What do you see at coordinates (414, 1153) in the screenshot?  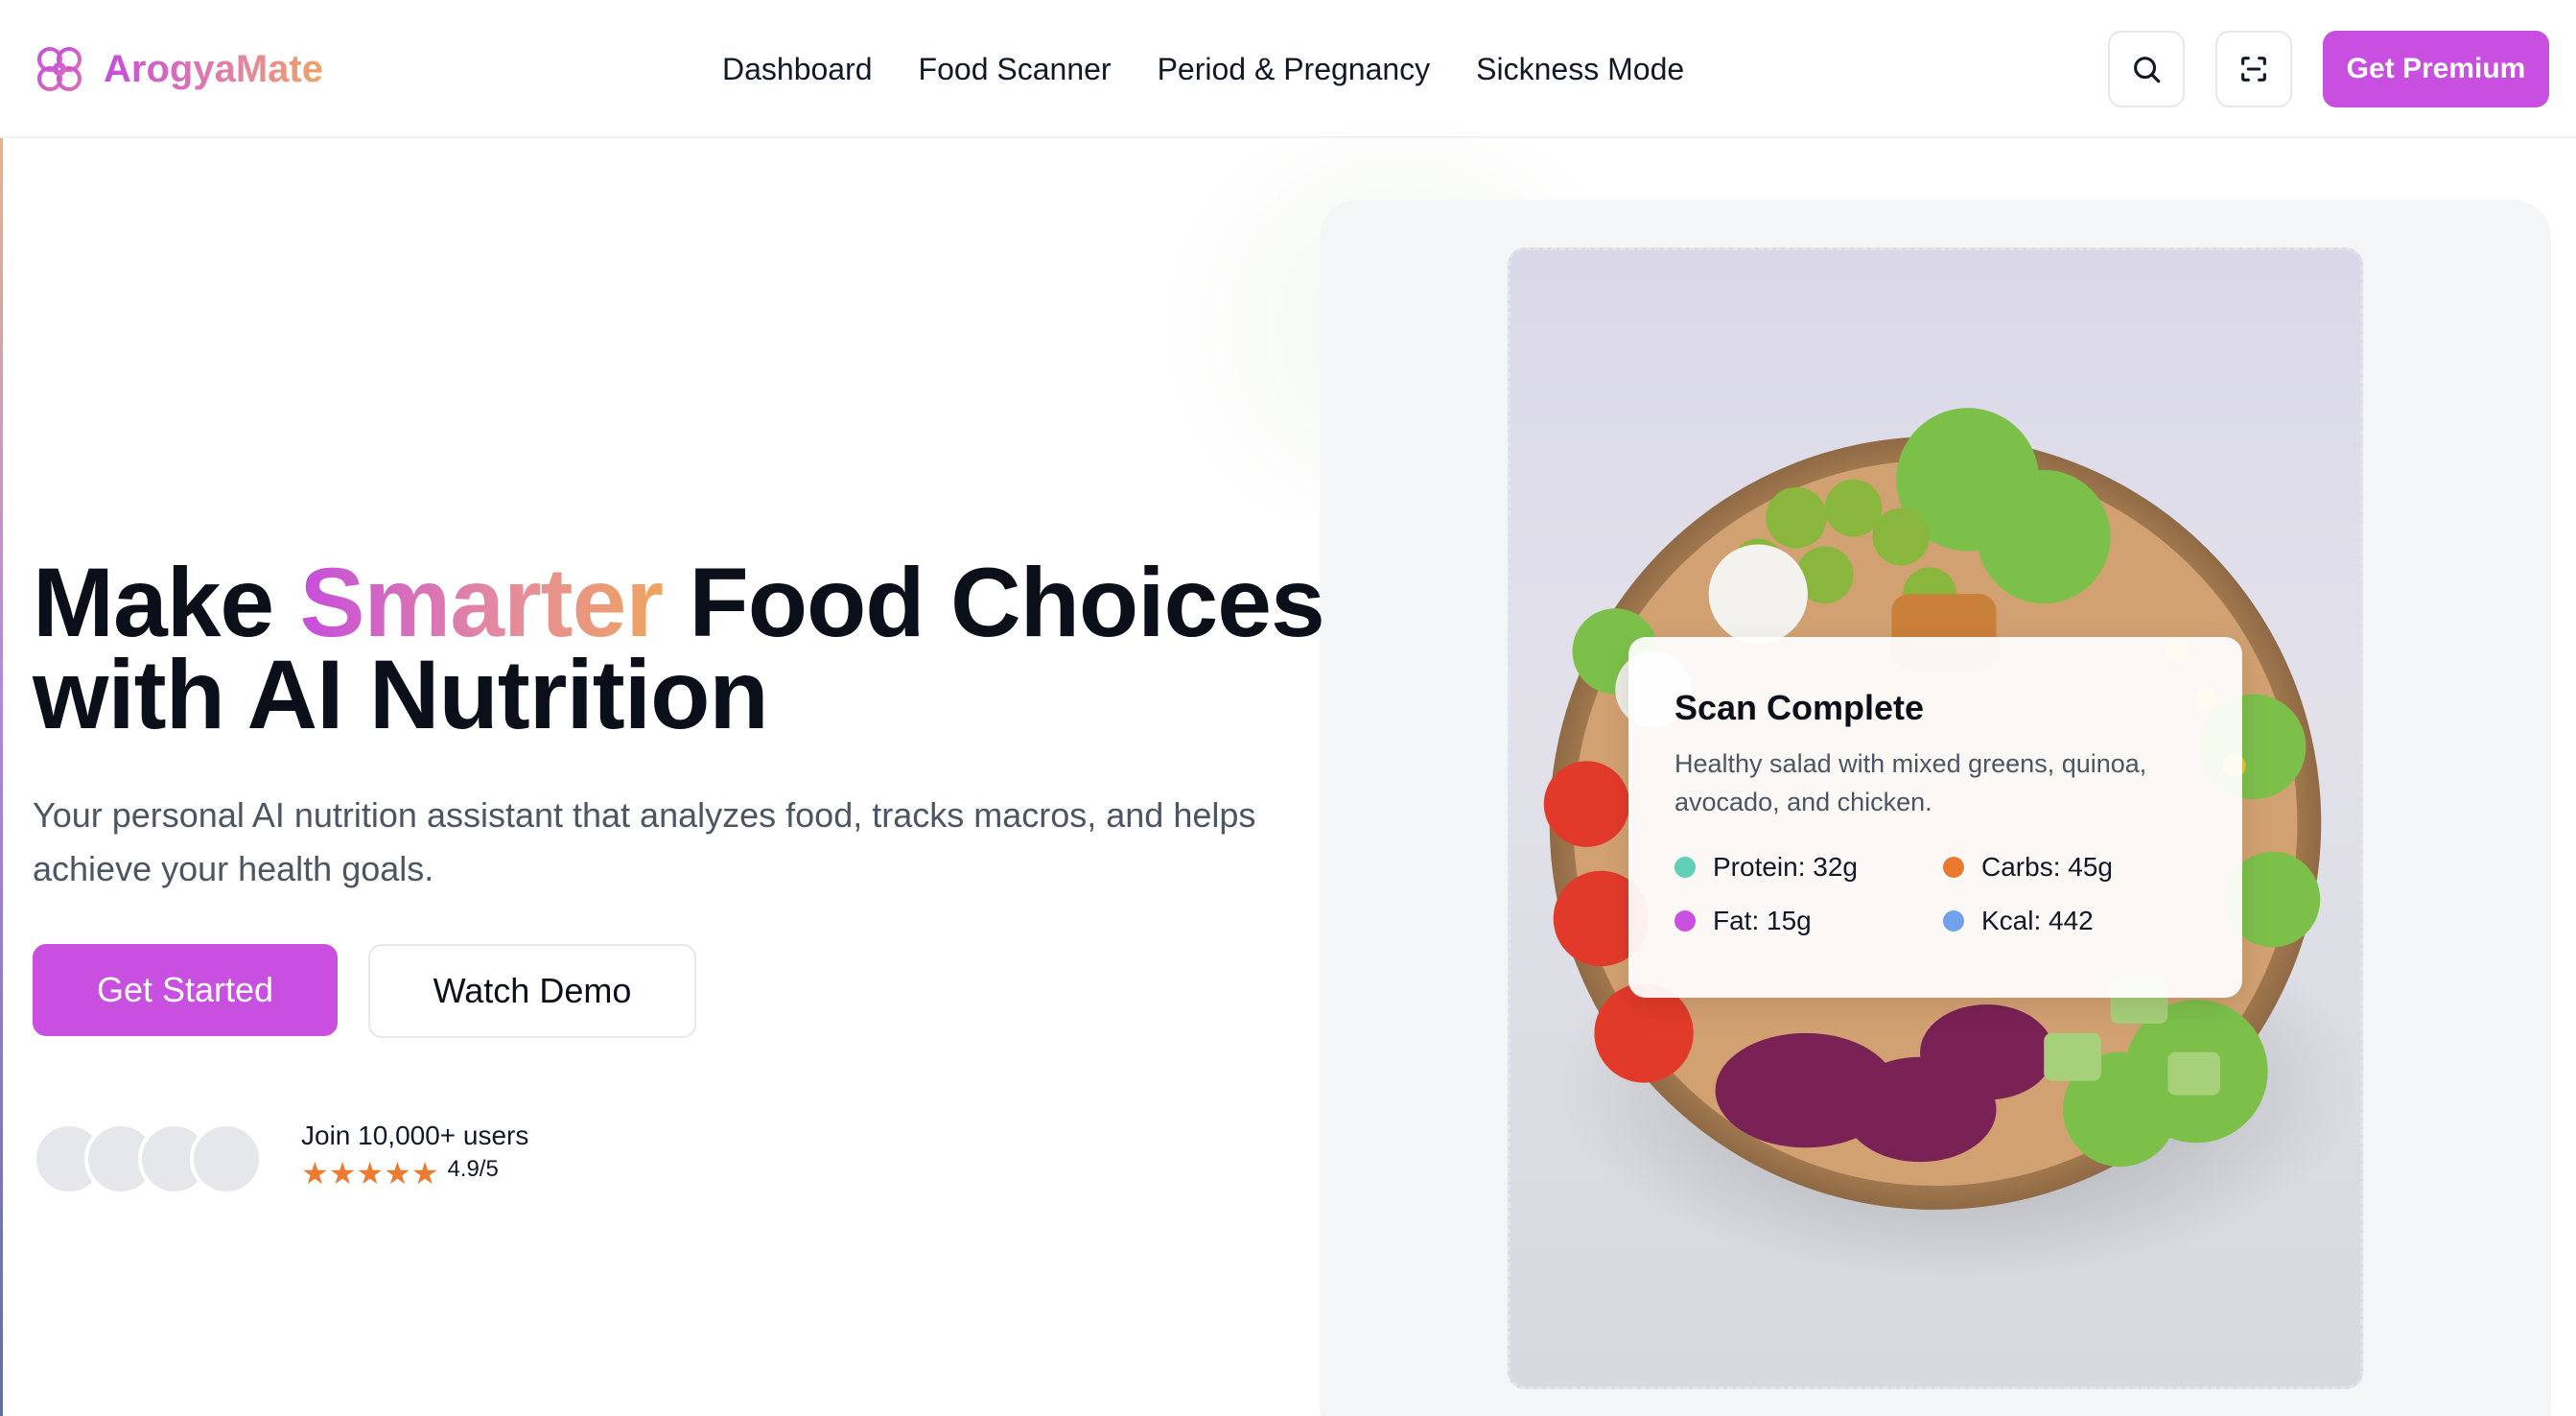 I see `social-proof: Join 10,000+ users ★★★★★ 4.9/5` at bounding box center [414, 1153].